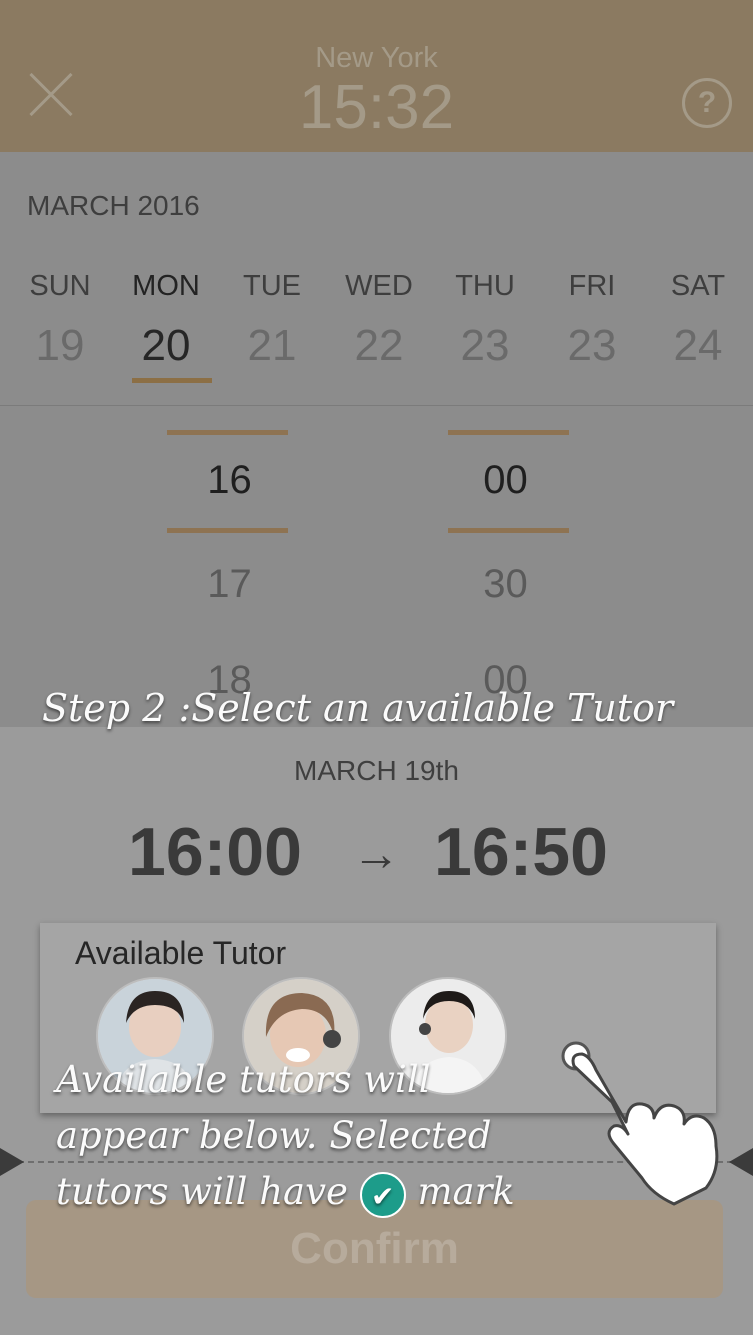  I want to click on left-marker-icon, so click(12, 1162).